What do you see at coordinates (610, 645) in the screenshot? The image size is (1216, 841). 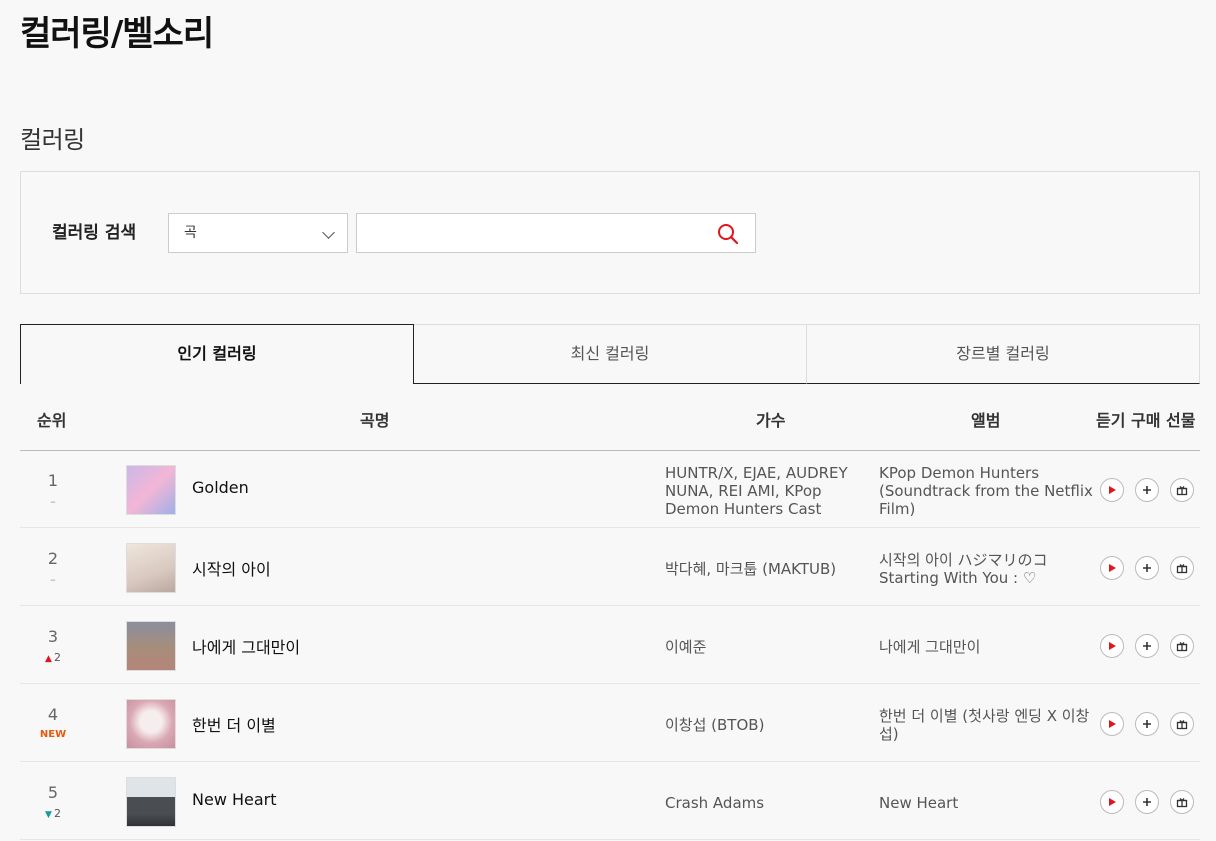 I see `table-row: 3 2 나에게 그대만이 이예준 나에게 그대만이` at bounding box center [610, 645].